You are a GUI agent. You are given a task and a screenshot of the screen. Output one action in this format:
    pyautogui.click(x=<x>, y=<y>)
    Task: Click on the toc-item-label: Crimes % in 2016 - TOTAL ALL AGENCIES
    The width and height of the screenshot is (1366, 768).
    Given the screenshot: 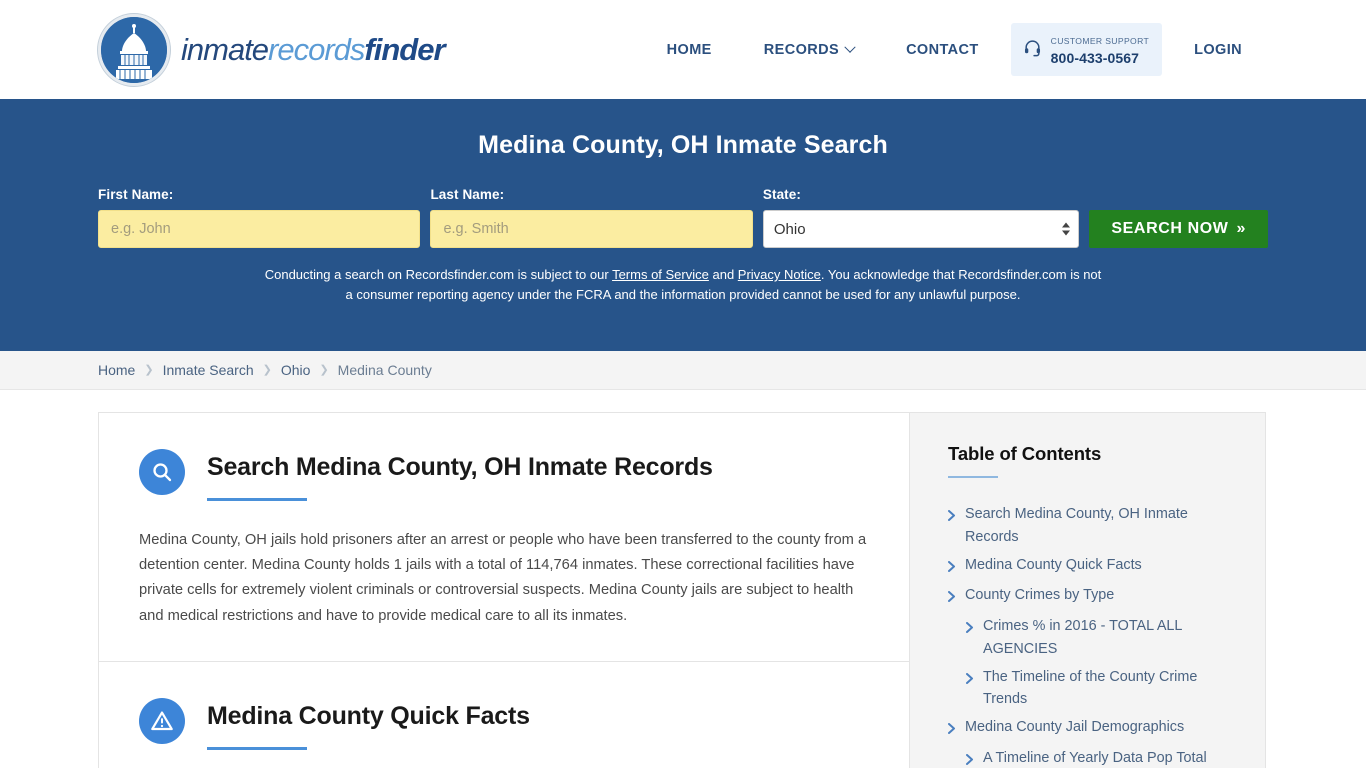 What is the action you would take?
    pyautogui.click(x=1082, y=637)
    